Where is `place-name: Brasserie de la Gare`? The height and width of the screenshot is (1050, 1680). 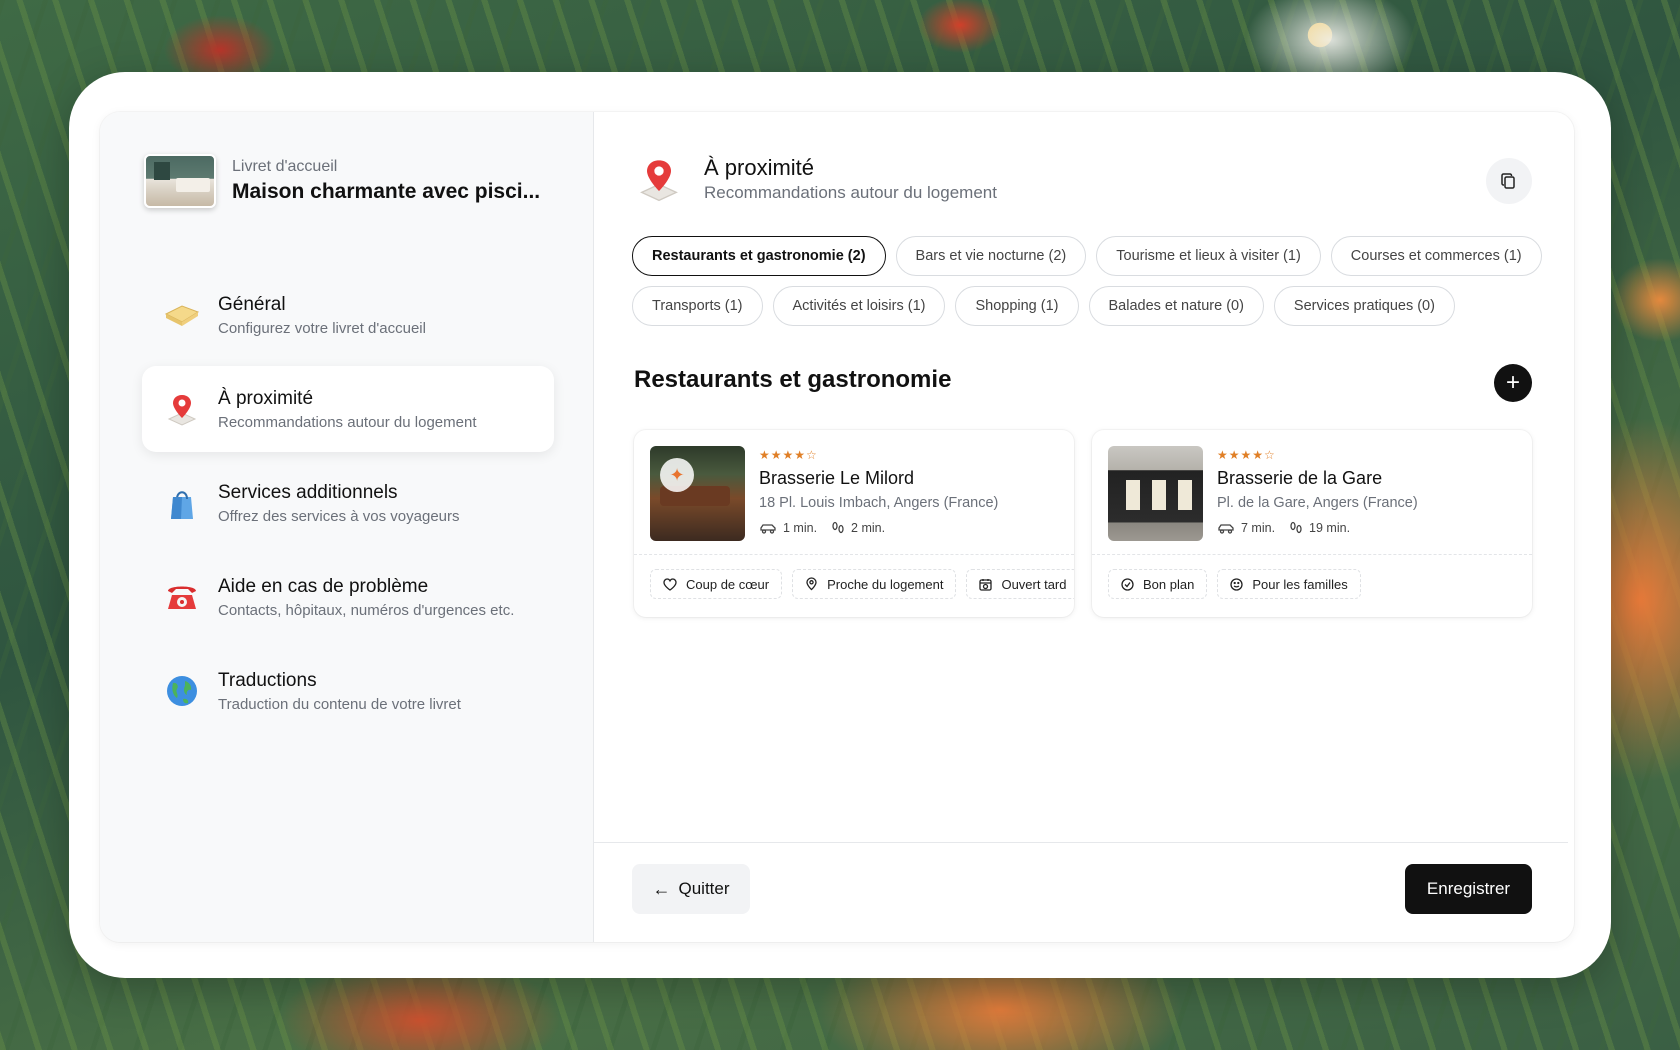 place-name: Brasserie de la Gare is located at coordinates (1300, 478).